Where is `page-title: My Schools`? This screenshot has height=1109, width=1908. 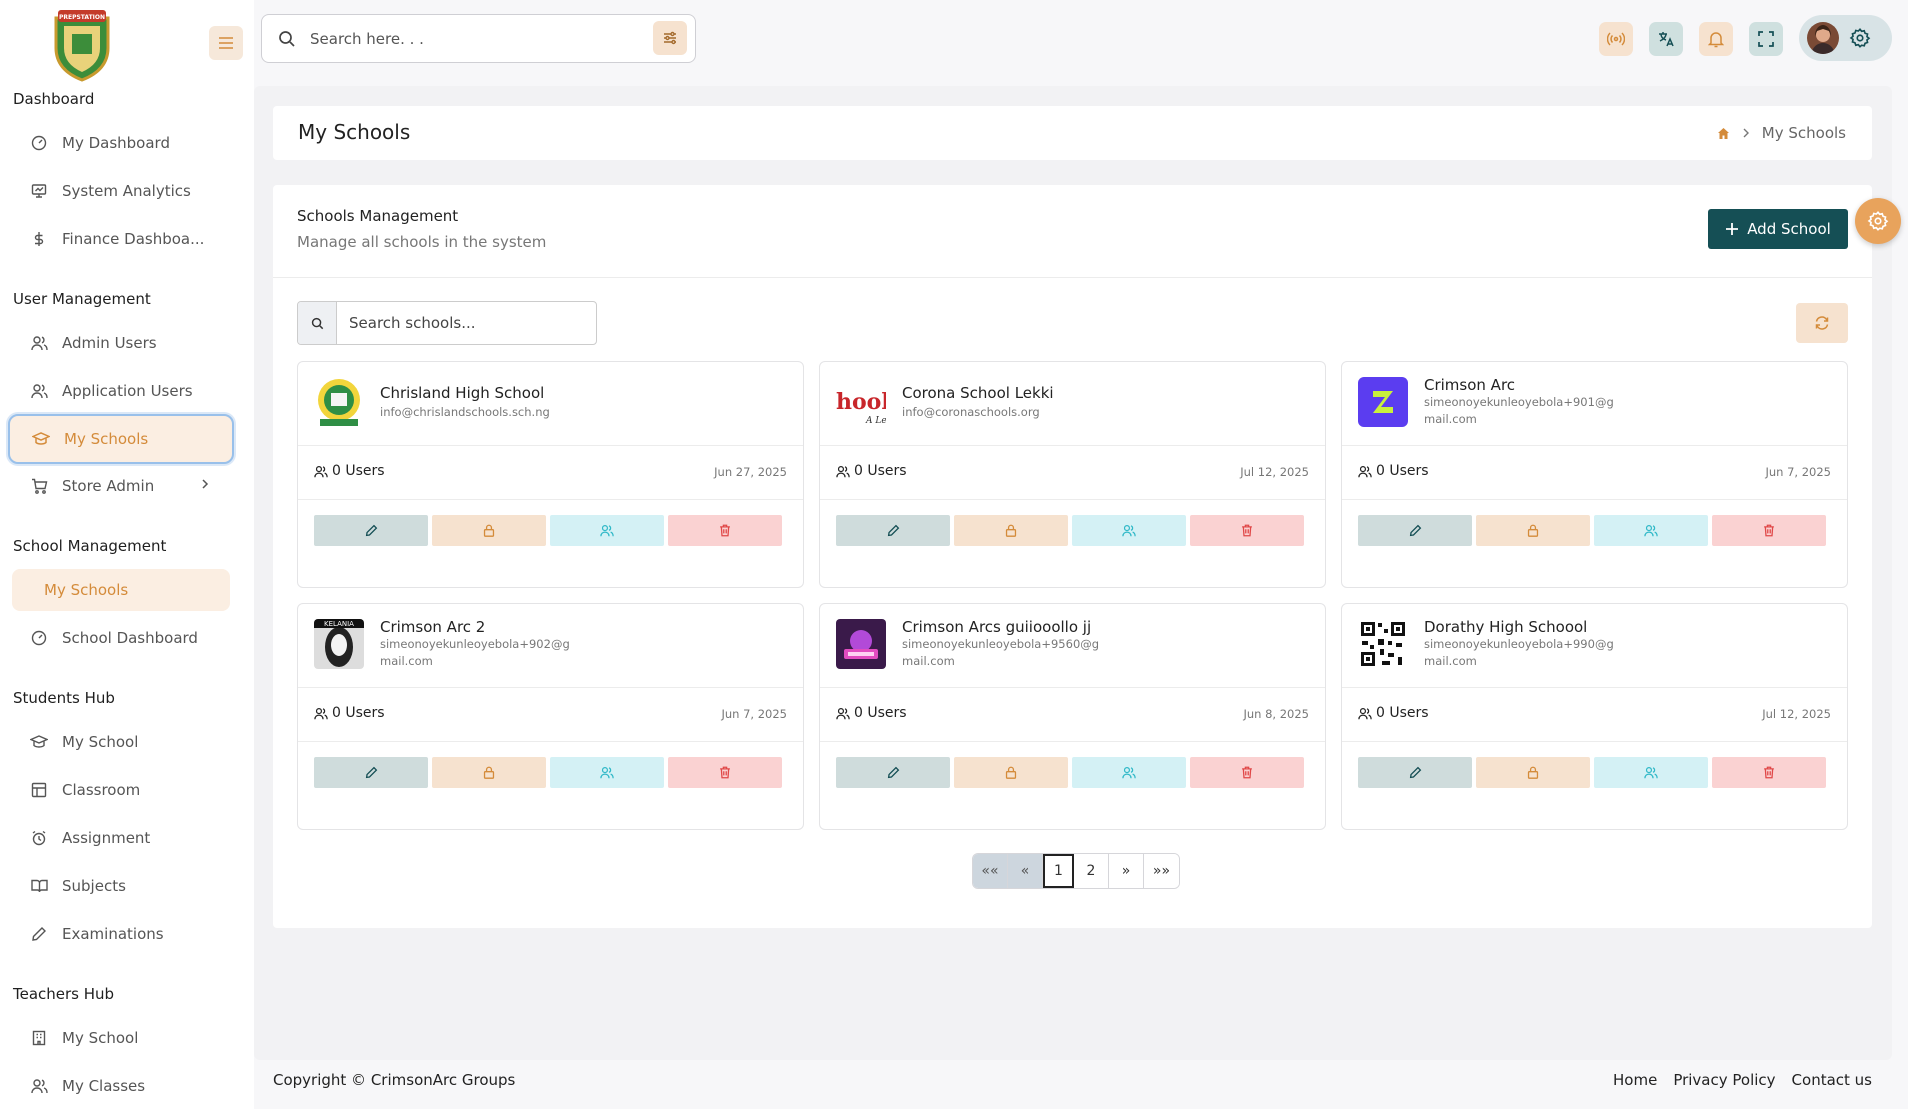 page-title: My Schools is located at coordinates (354, 132).